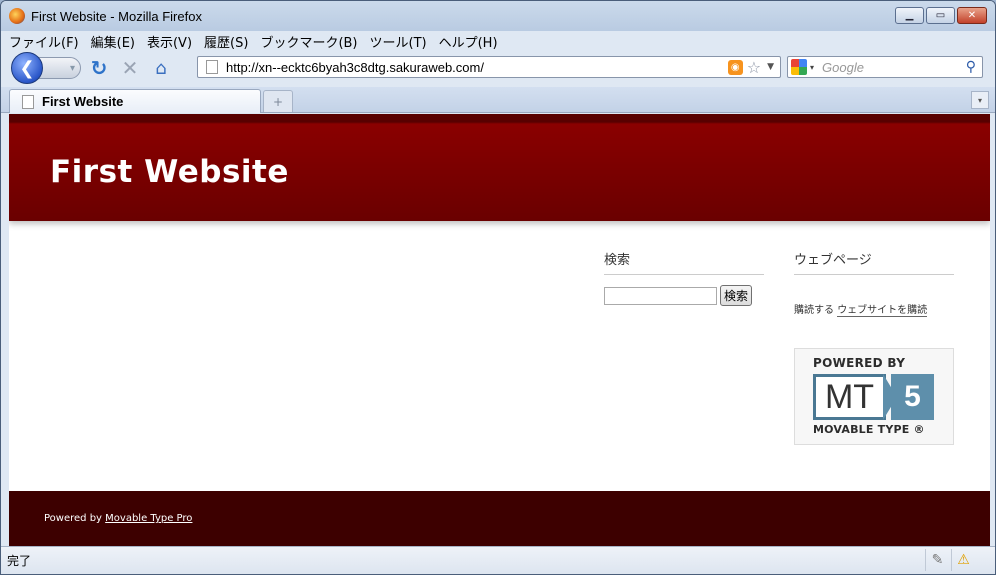  Describe the element at coordinates (19, 561) in the screenshot. I see `status-text: 完了` at that location.